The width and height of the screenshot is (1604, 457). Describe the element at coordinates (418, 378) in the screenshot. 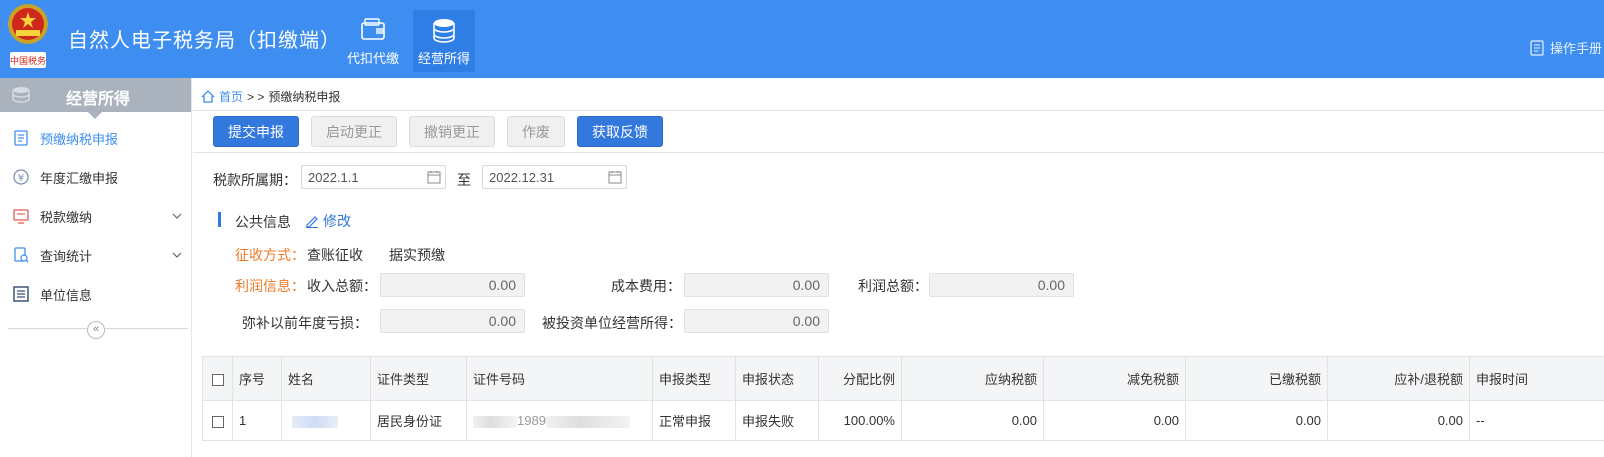

I see `col-header: 证件类型` at that location.